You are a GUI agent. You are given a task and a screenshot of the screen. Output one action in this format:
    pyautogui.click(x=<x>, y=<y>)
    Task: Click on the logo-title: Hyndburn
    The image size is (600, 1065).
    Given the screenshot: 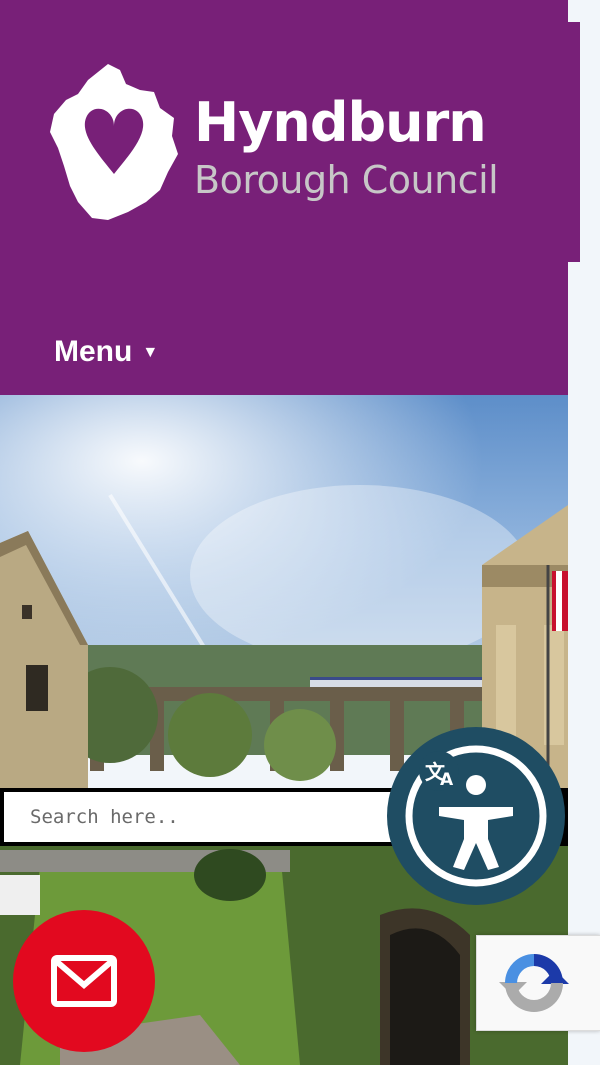 What is the action you would take?
    pyautogui.click(x=340, y=122)
    